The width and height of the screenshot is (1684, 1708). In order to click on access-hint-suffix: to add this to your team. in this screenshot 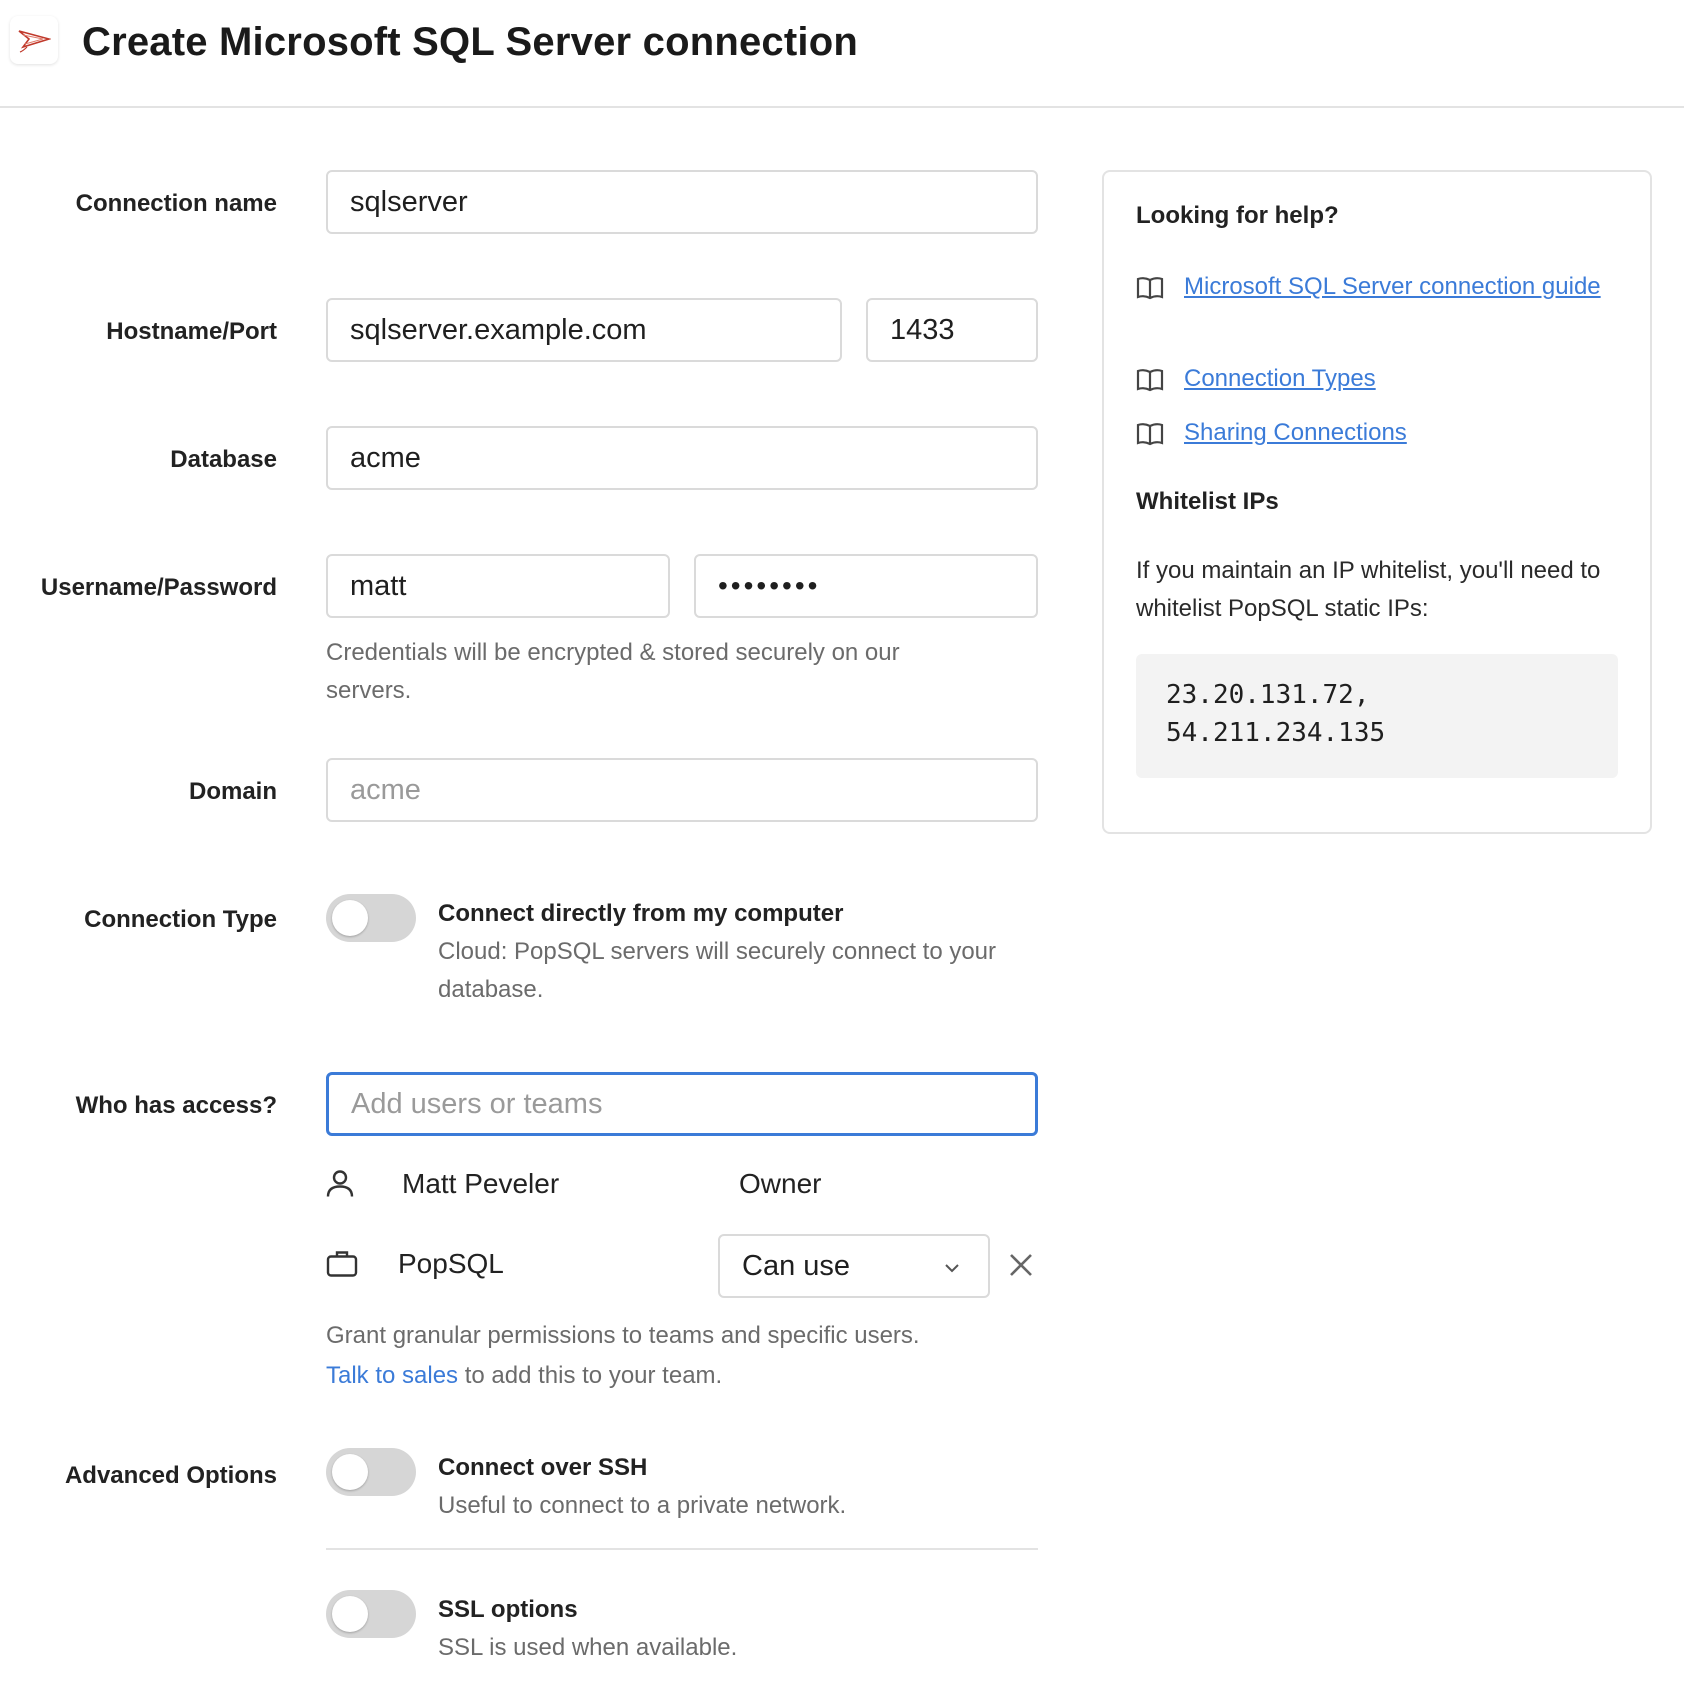, I will do `click(590, 1375)`.